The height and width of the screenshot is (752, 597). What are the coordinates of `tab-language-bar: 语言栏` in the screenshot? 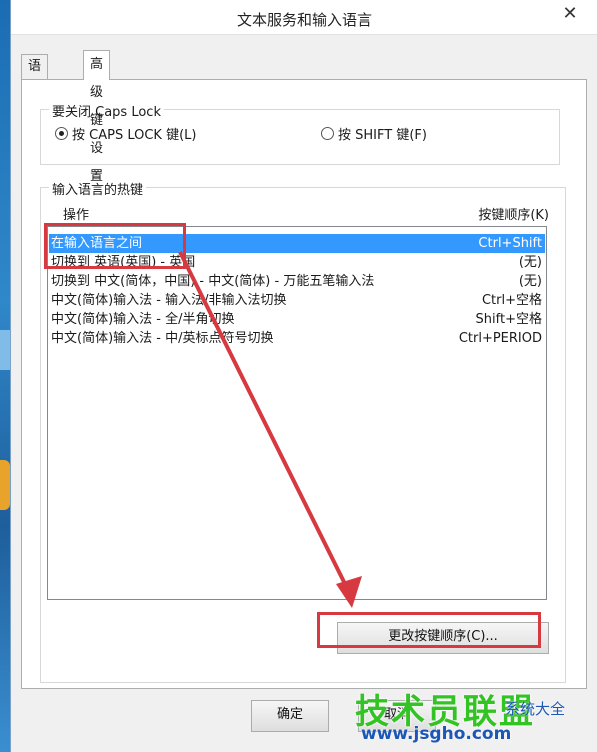 It's located at (35, 88).